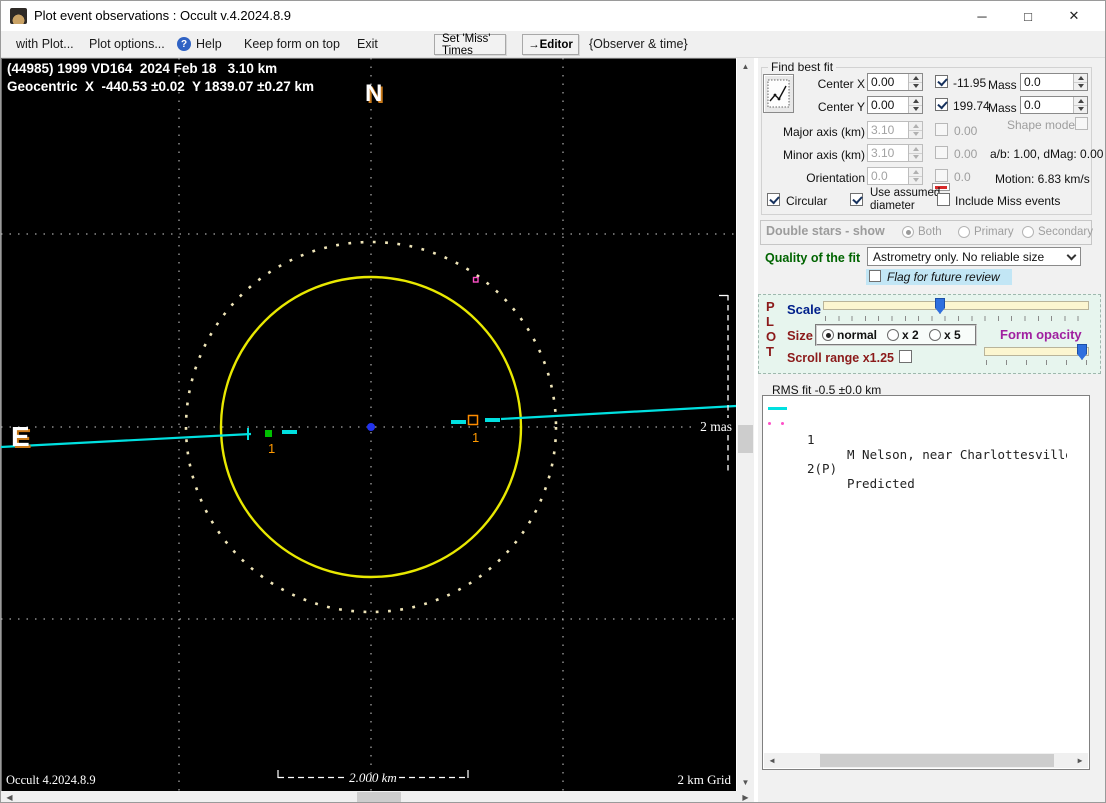  Describe the element at coordinates (771, 336) in the screenshot. I see `plot-letter-o: O` at that location.